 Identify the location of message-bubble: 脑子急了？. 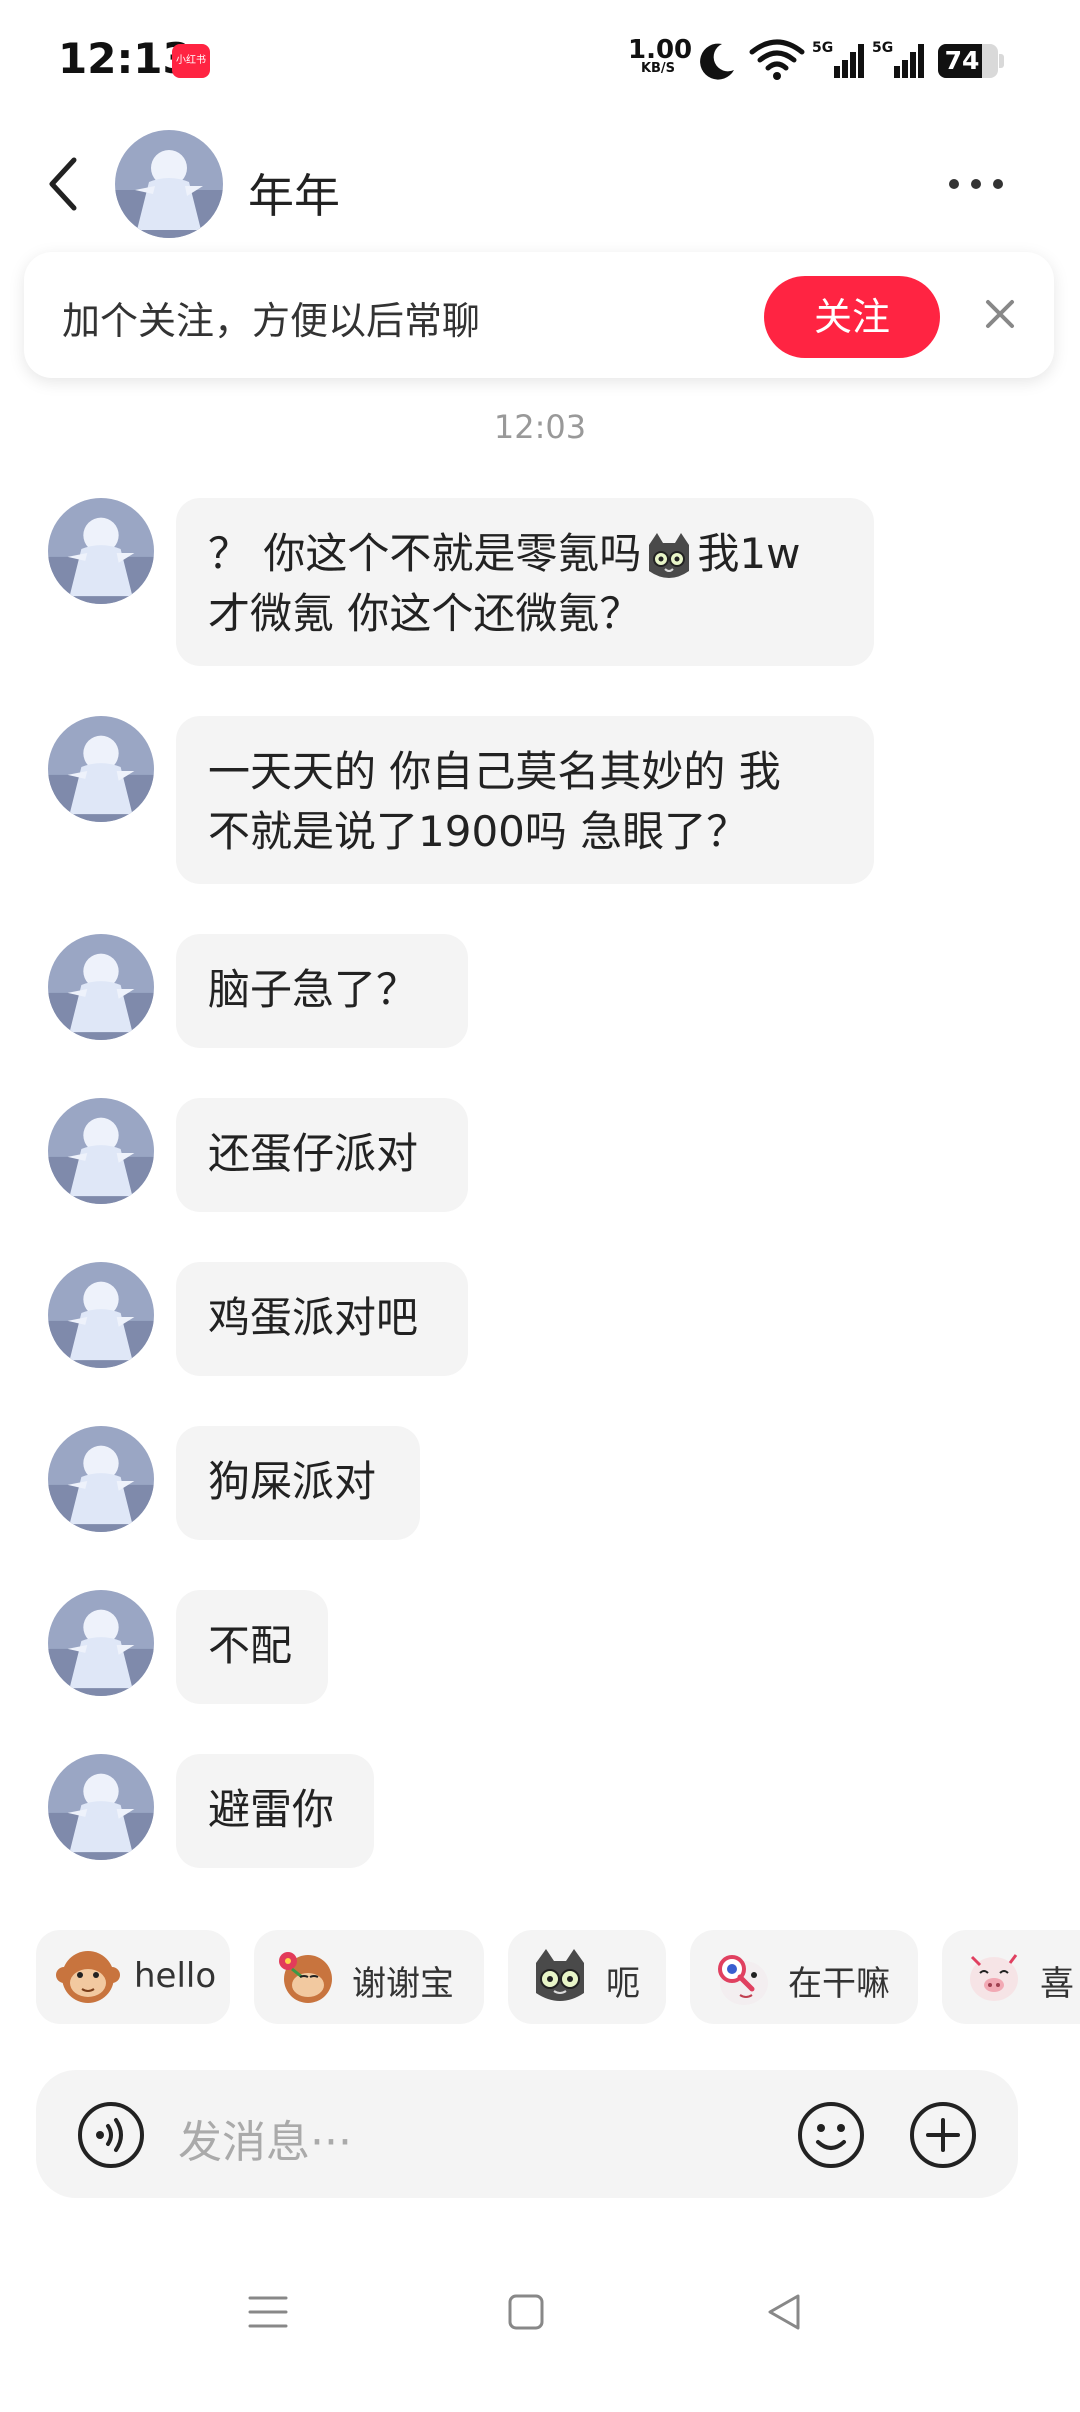
(322, 991).